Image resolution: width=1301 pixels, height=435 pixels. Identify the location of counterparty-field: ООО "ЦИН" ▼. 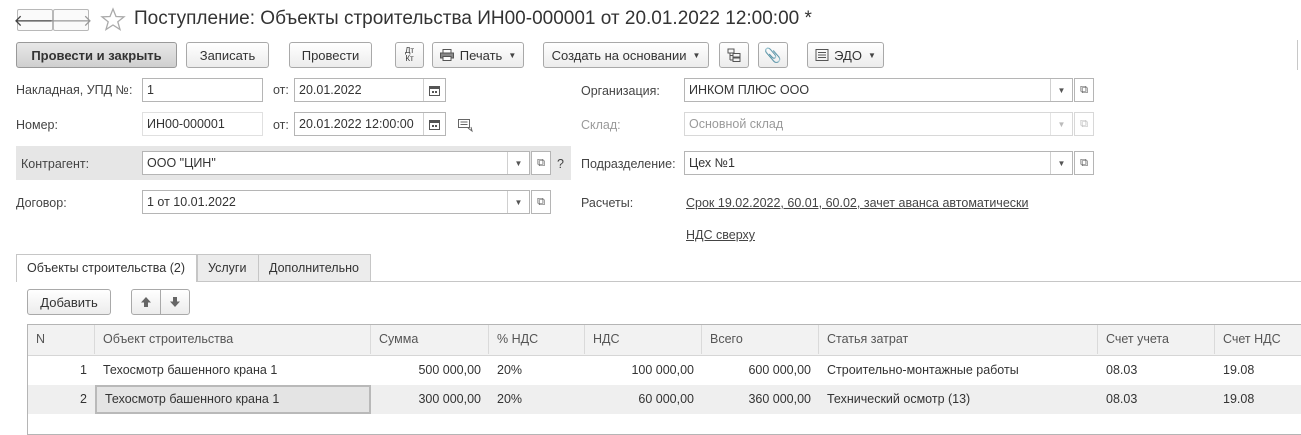
(336, 163).